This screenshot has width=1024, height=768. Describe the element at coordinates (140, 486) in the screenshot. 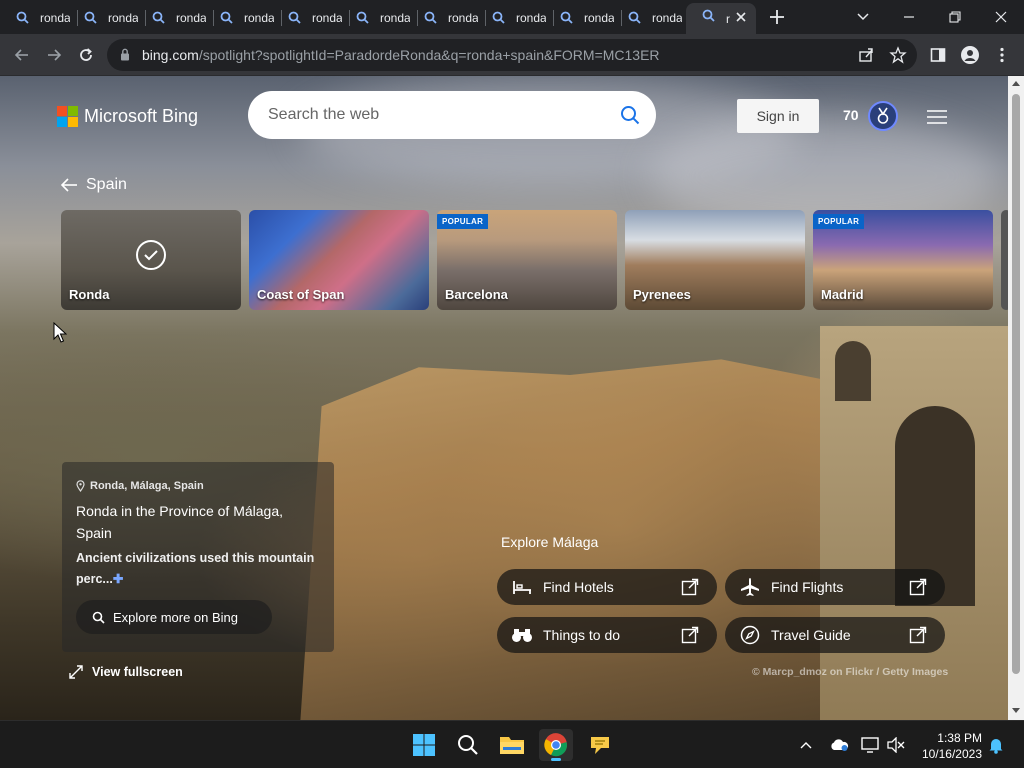

I see `location: Ronda, Málaga, Spain` at that location.